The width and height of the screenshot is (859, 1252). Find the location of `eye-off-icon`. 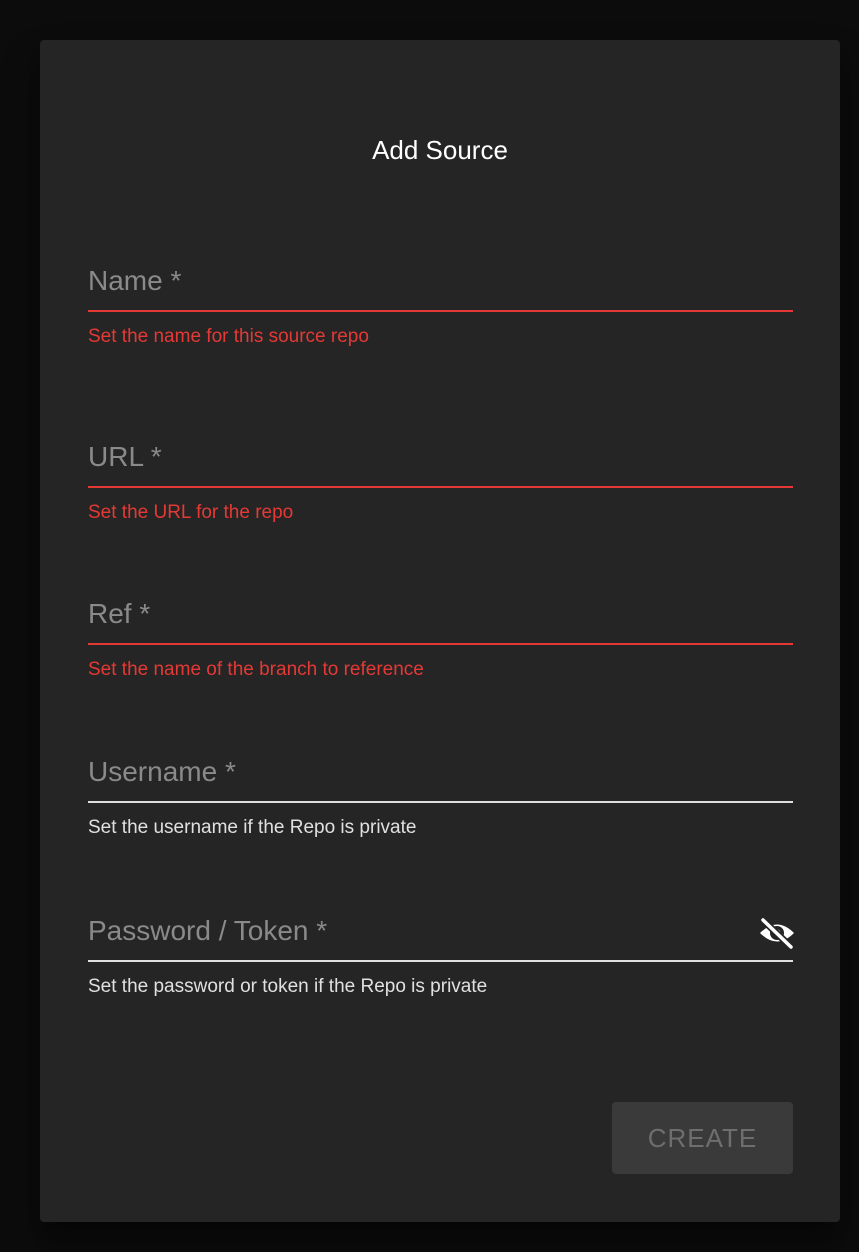

eye-off-icon is located at coordinates (777, 933).